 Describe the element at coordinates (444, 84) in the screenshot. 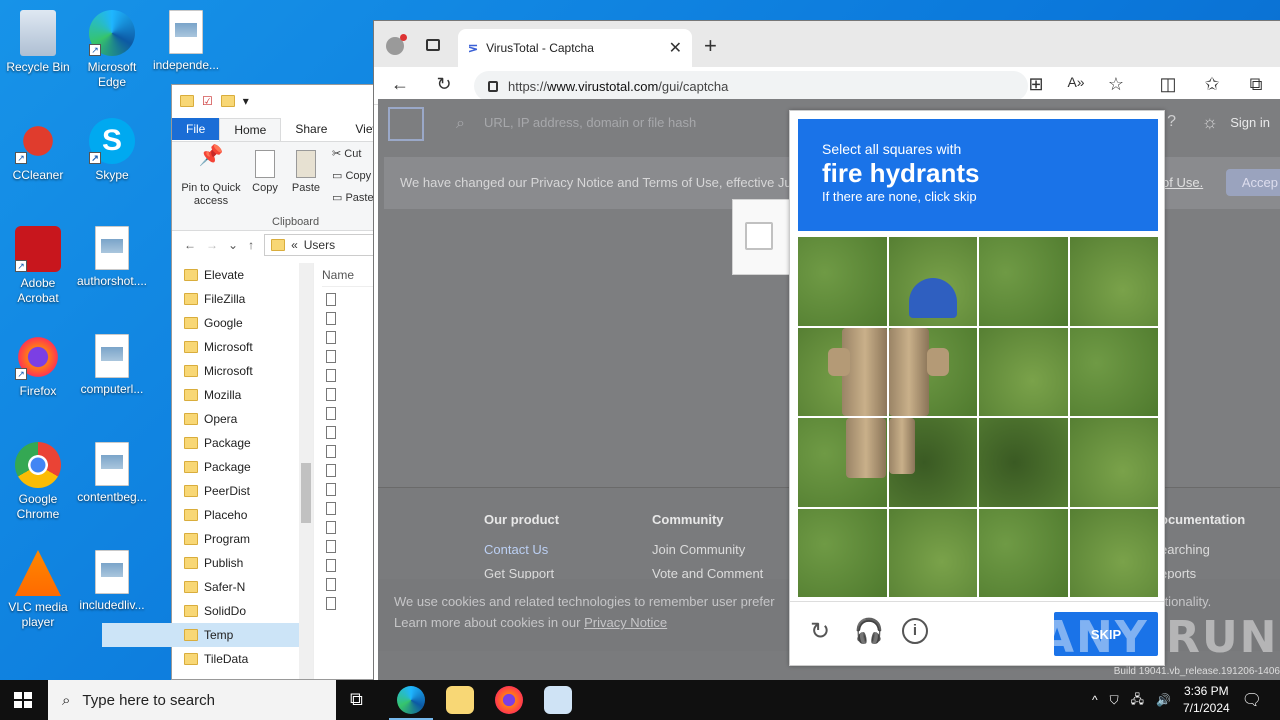

I see `refresh-icon: ↻` at that location.